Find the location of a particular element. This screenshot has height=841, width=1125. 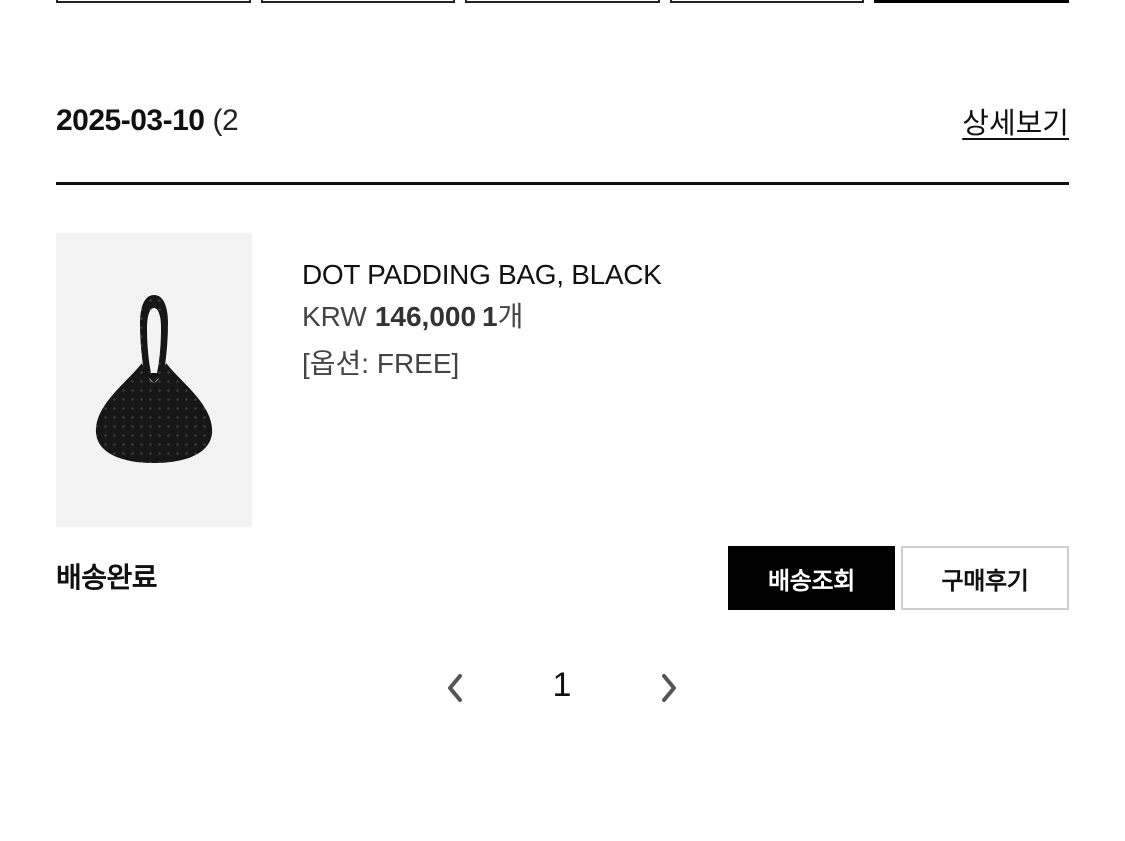

product-price-line: KRW 146,000 1개 is located at coordinates (652, 317).